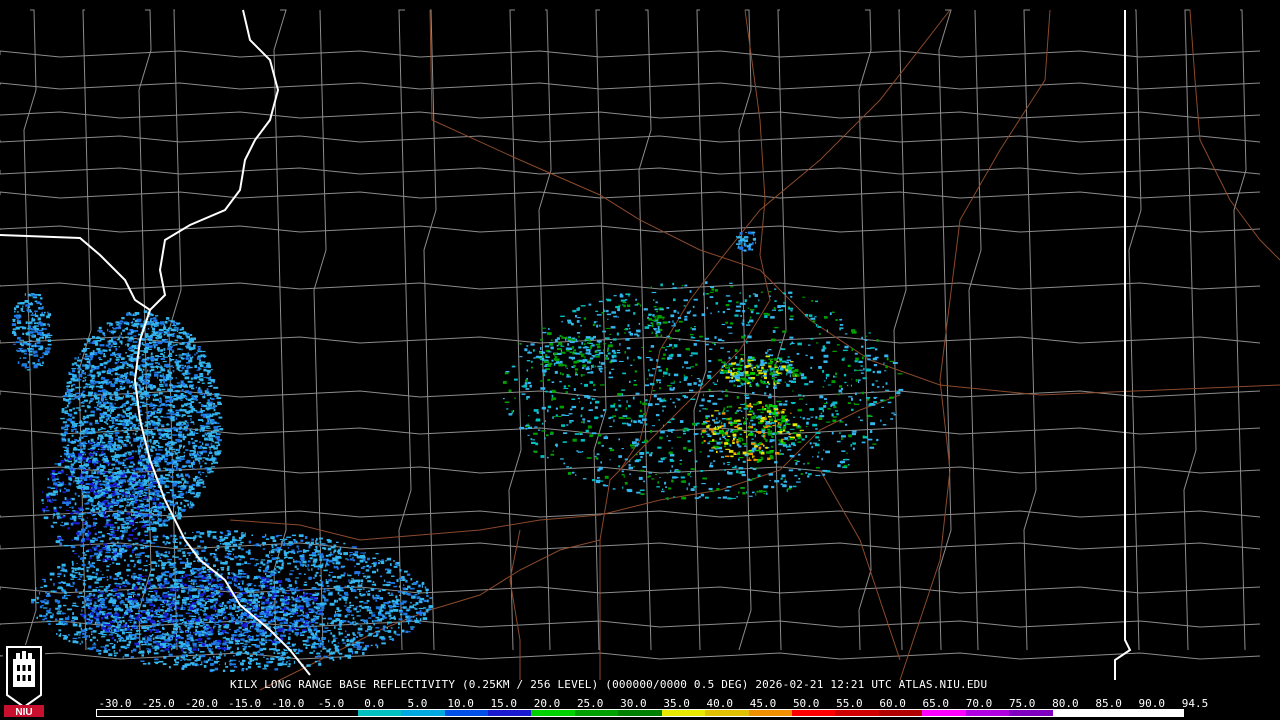  I want to click on niu-logo: NIU, so click(24, 681).